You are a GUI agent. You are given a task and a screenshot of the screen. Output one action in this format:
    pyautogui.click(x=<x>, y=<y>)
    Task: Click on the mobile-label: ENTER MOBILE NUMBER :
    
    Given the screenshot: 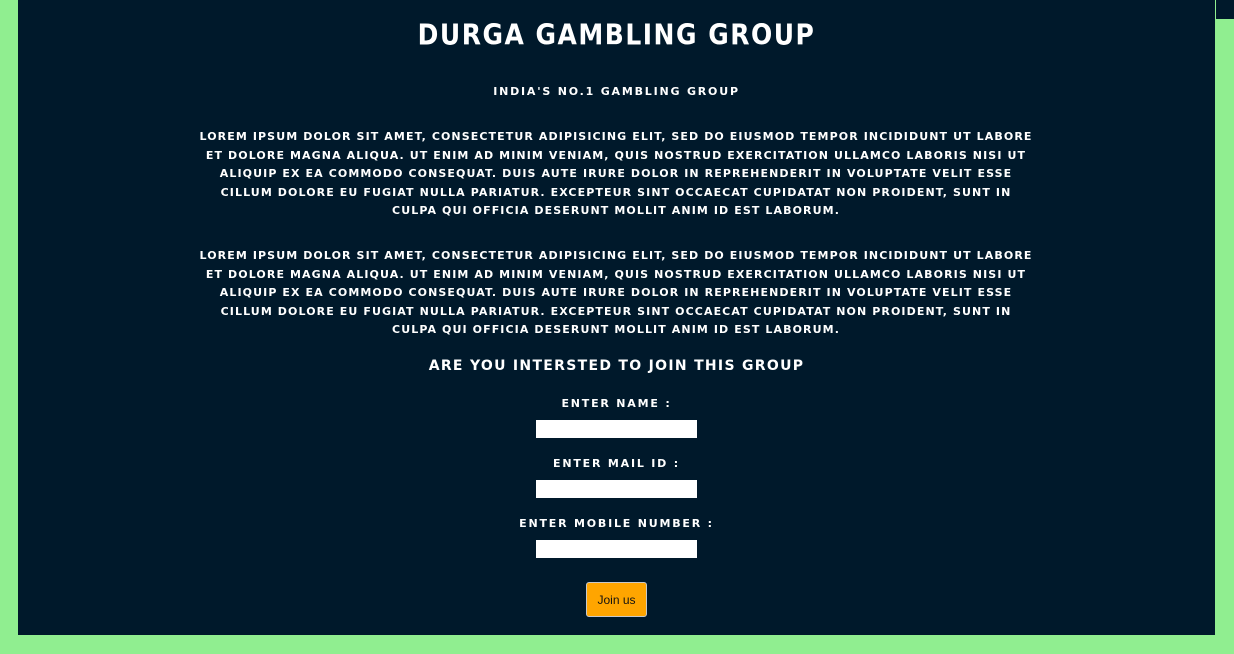 What is the action you would take?
    pyautogui.click(x=616, y=523)
    